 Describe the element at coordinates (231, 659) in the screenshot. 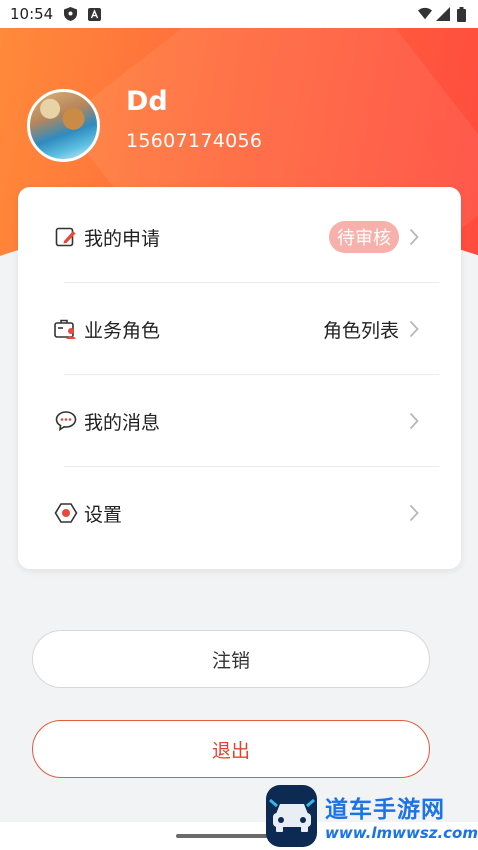

I see `deactivate-account-button: 注销` at that location.